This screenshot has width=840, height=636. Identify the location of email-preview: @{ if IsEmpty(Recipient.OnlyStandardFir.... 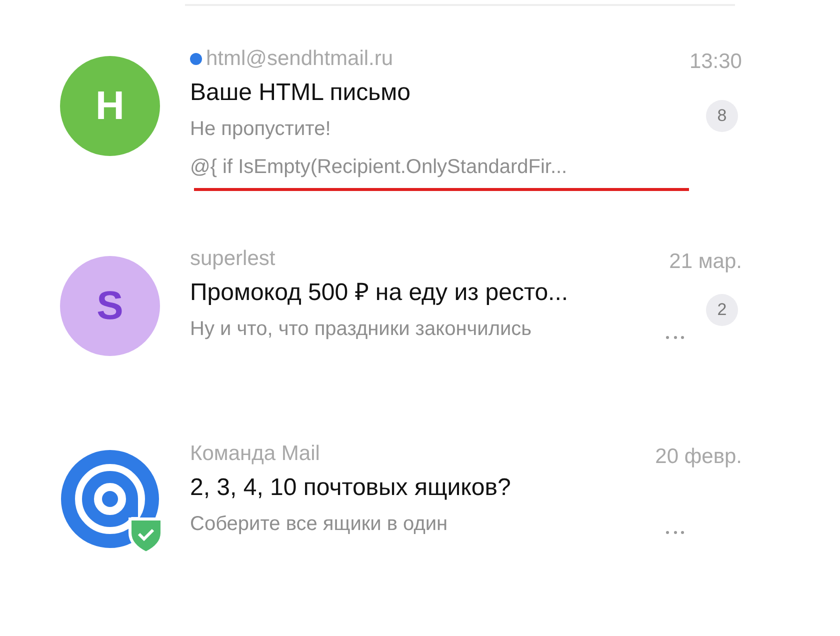
(379, 167).